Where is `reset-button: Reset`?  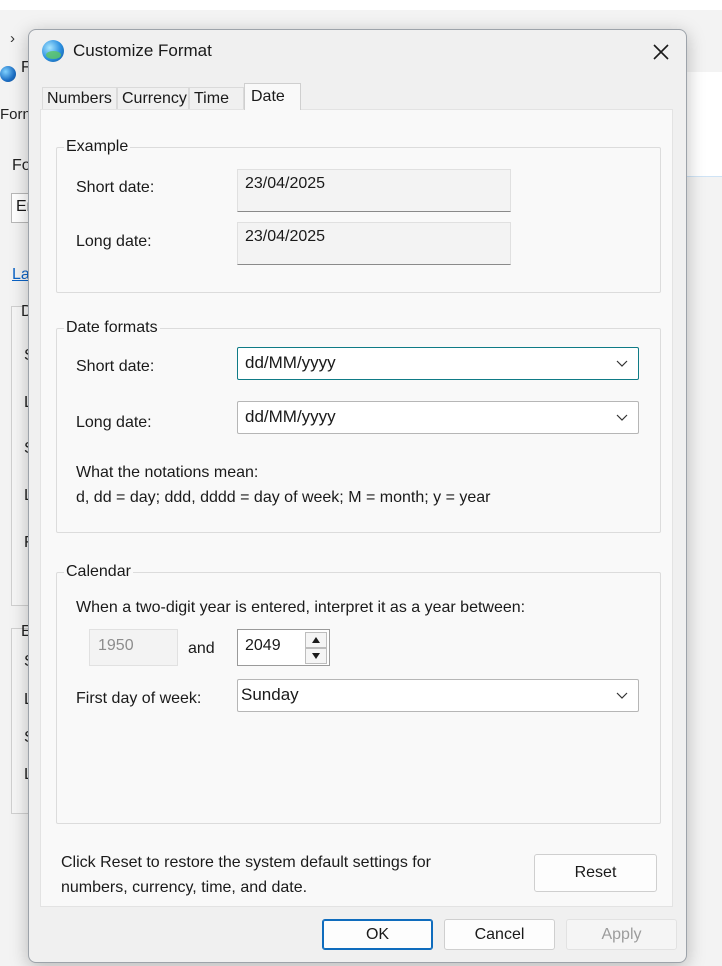
reset-button: Reset is located at coordinates (595, 873).